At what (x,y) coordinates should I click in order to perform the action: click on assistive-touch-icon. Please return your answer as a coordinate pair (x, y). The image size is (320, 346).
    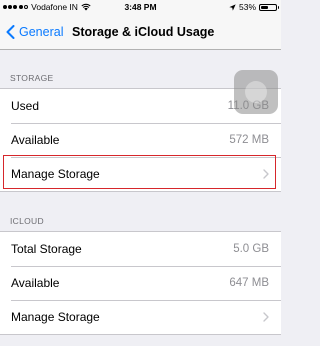
    Looking at the image, I should click on (256, 92).